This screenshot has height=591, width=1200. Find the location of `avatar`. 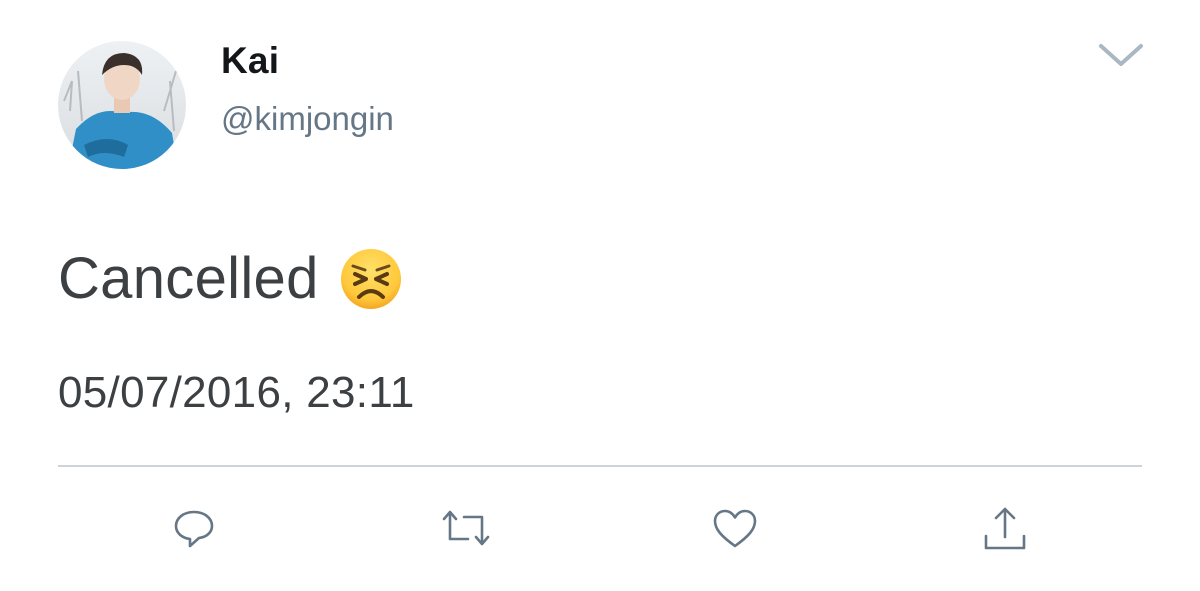

avatar is located at coordinates (122, 105).